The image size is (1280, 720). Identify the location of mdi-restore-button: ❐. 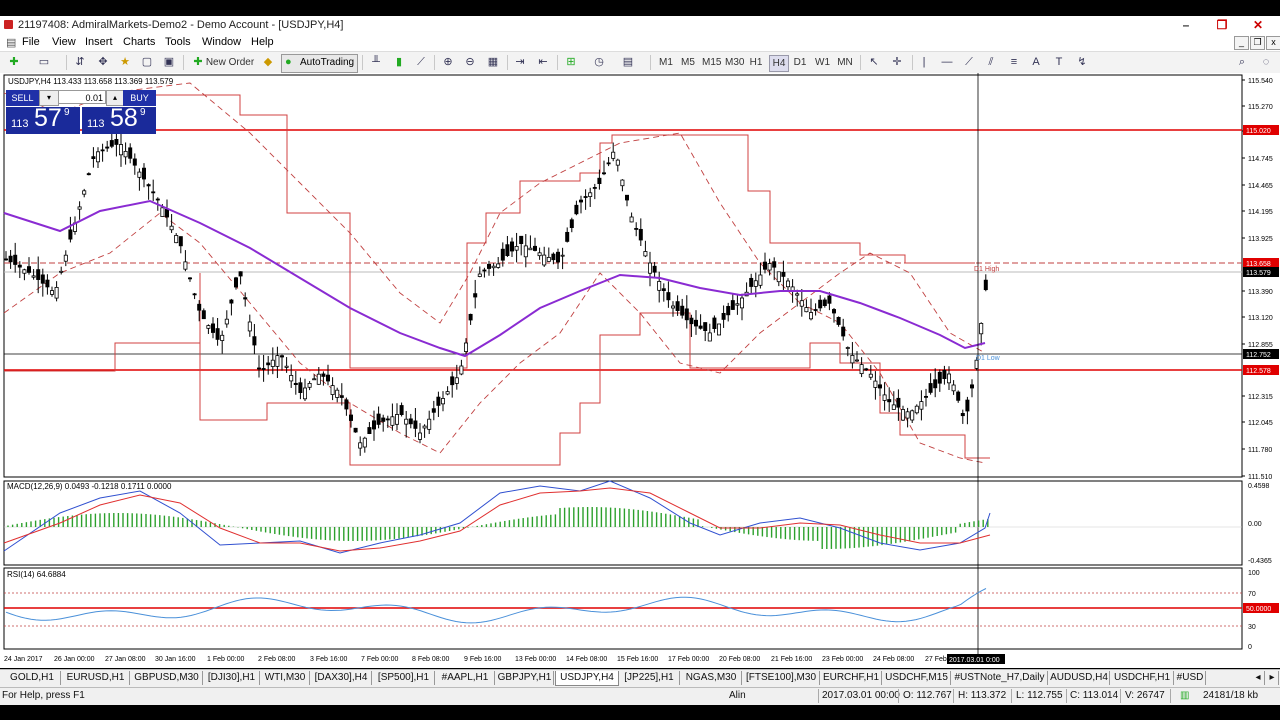
(1257, 43).